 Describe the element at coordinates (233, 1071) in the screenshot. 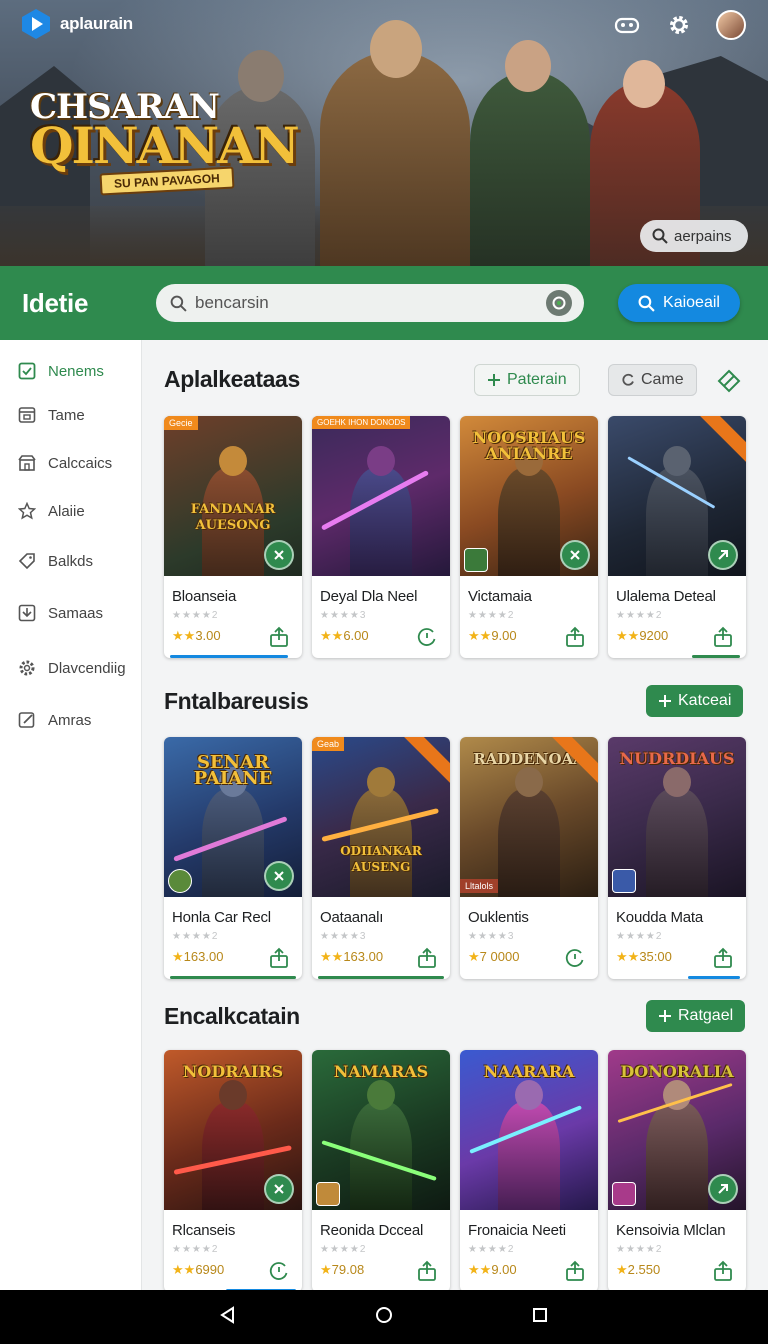

I see `game-cover-title: NODRAIRS` at that location.